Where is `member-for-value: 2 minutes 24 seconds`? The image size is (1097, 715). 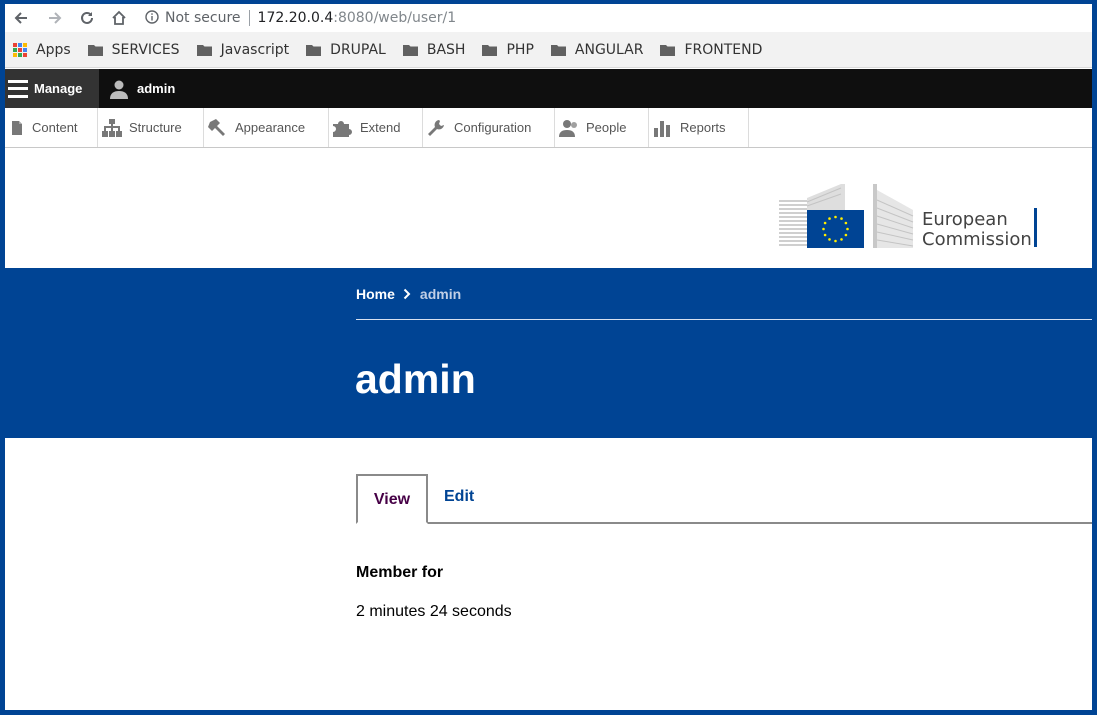 member-for-value: 2 minutes 24 seconds is located at coordinates (434, 611).